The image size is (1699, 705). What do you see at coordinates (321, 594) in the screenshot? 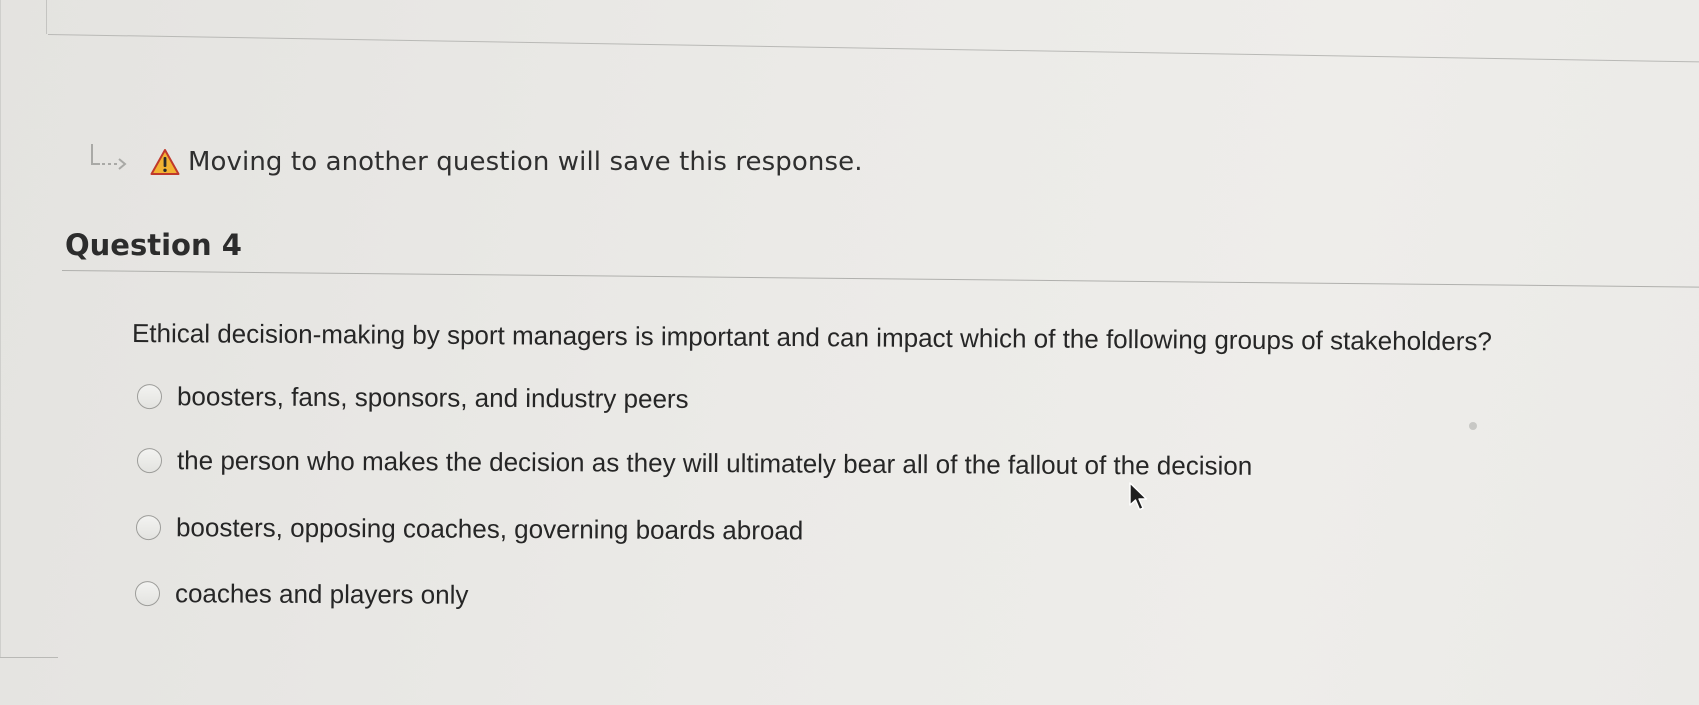
I see `answer-label: coaches and players only` at bounding box center [321, 594].